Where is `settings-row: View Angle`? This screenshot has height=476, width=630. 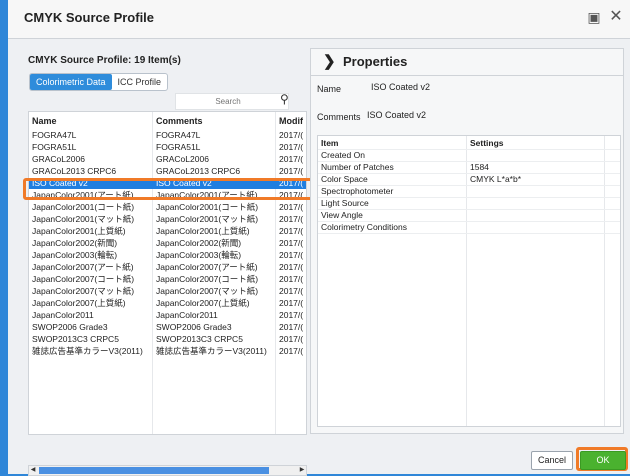 settings-row: View Angle is located at coordinates (469, 216).